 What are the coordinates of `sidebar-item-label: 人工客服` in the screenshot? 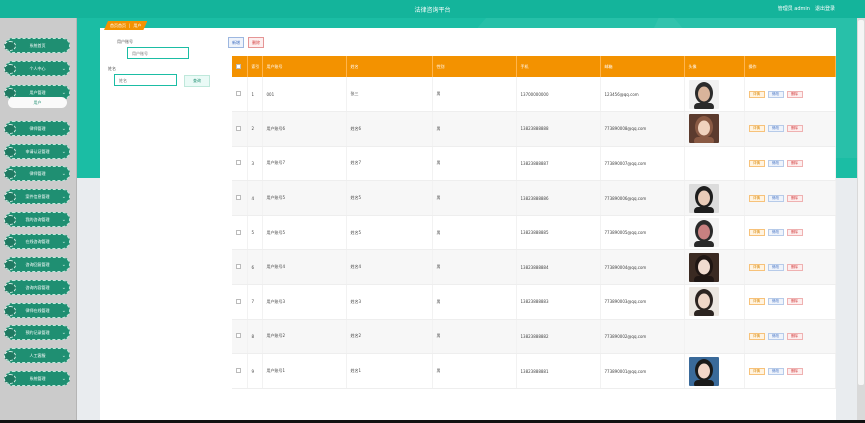 It's located at (37, 355).